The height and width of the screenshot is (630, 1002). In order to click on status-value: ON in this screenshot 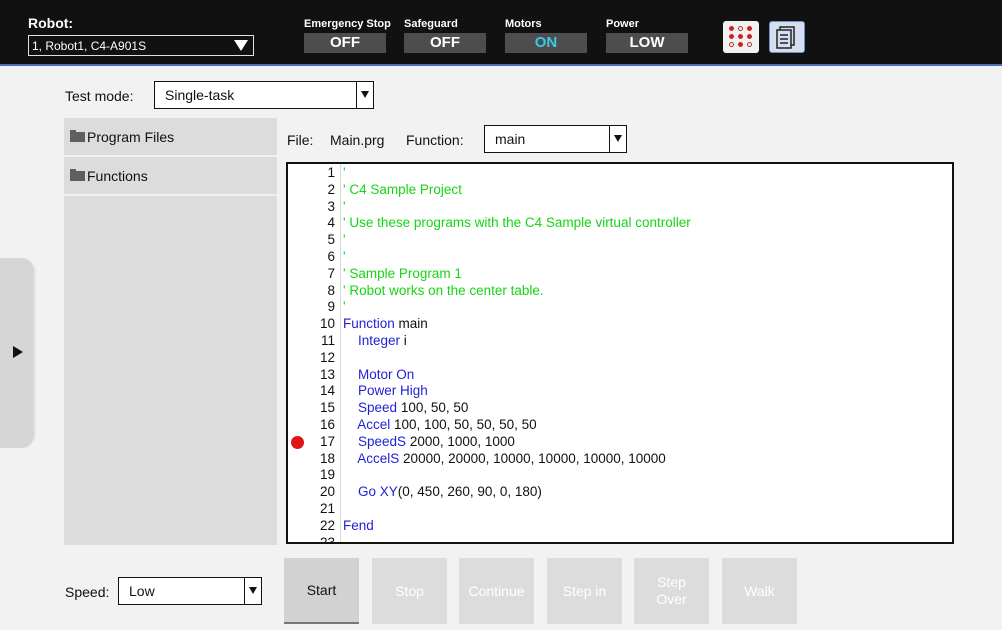, I will do `click(546, 43)`.